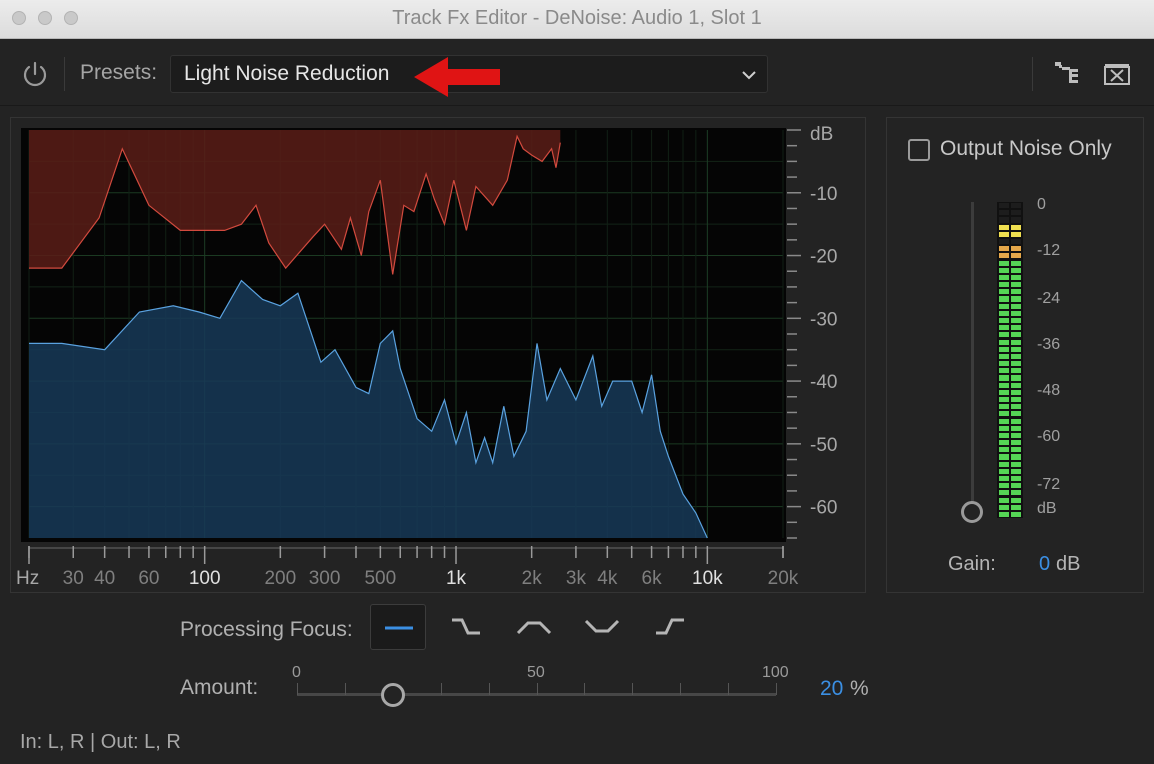 This screenshot has height=764, width=1154. I want to click on db-unit-label: dB, so click(821, 134).